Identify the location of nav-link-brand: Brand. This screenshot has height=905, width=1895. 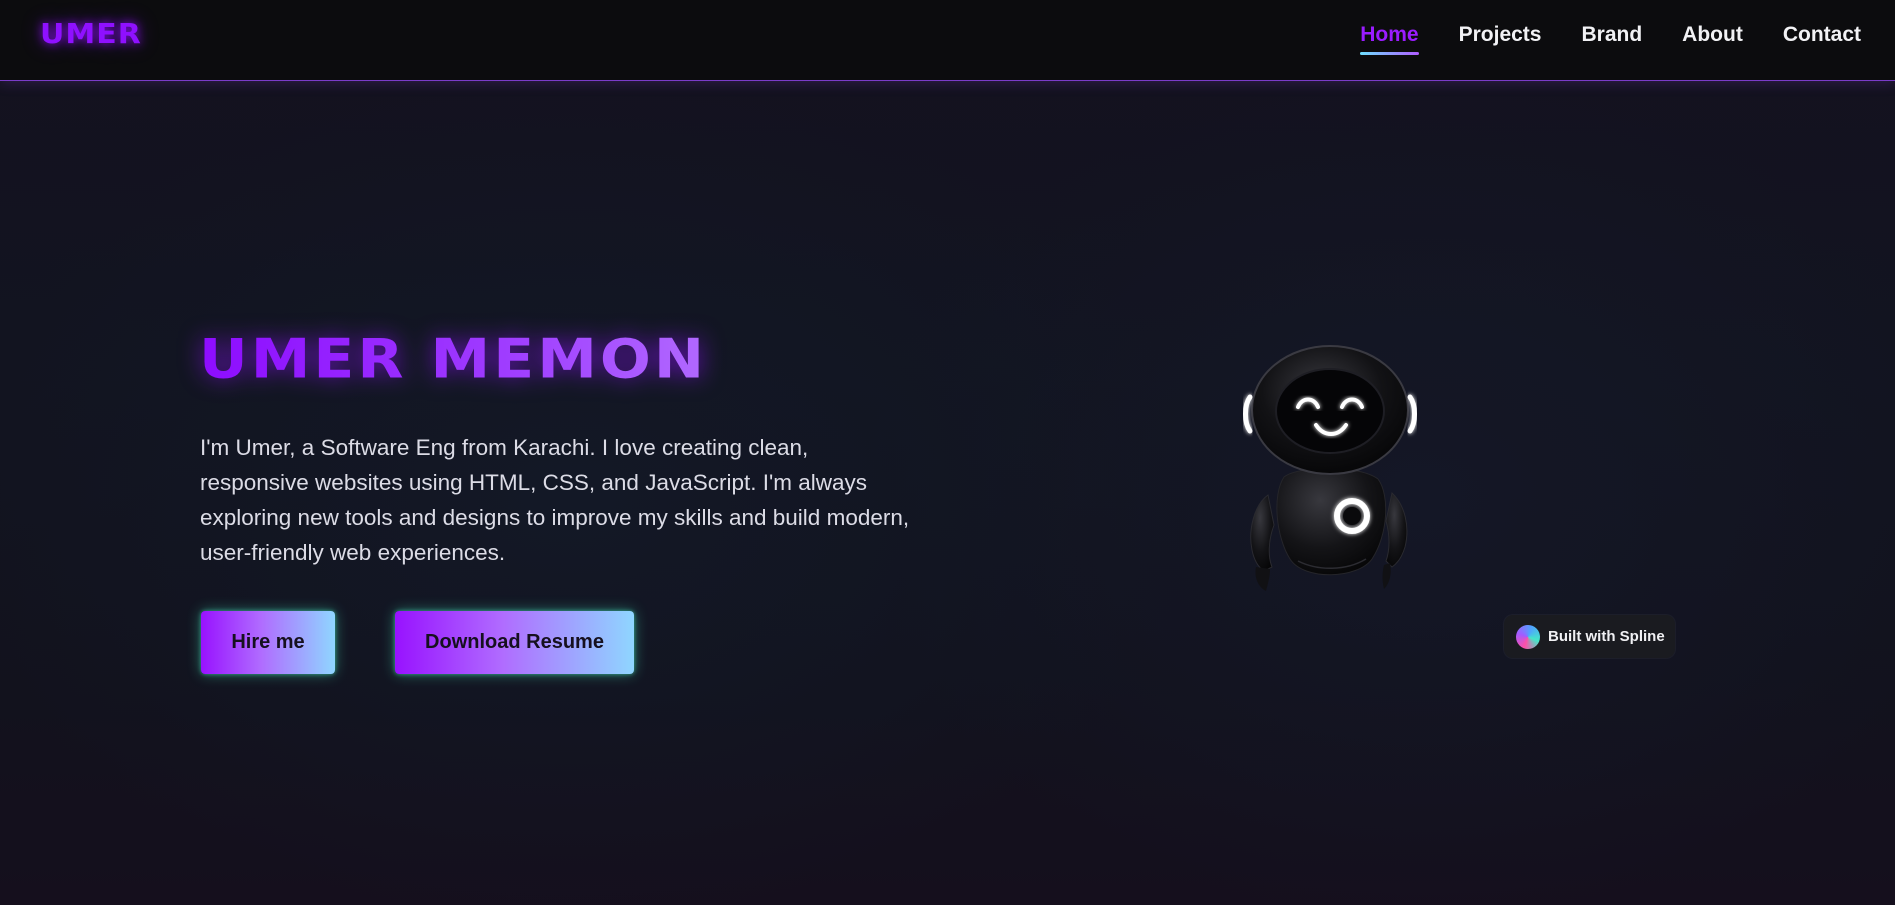
(1611, 38).